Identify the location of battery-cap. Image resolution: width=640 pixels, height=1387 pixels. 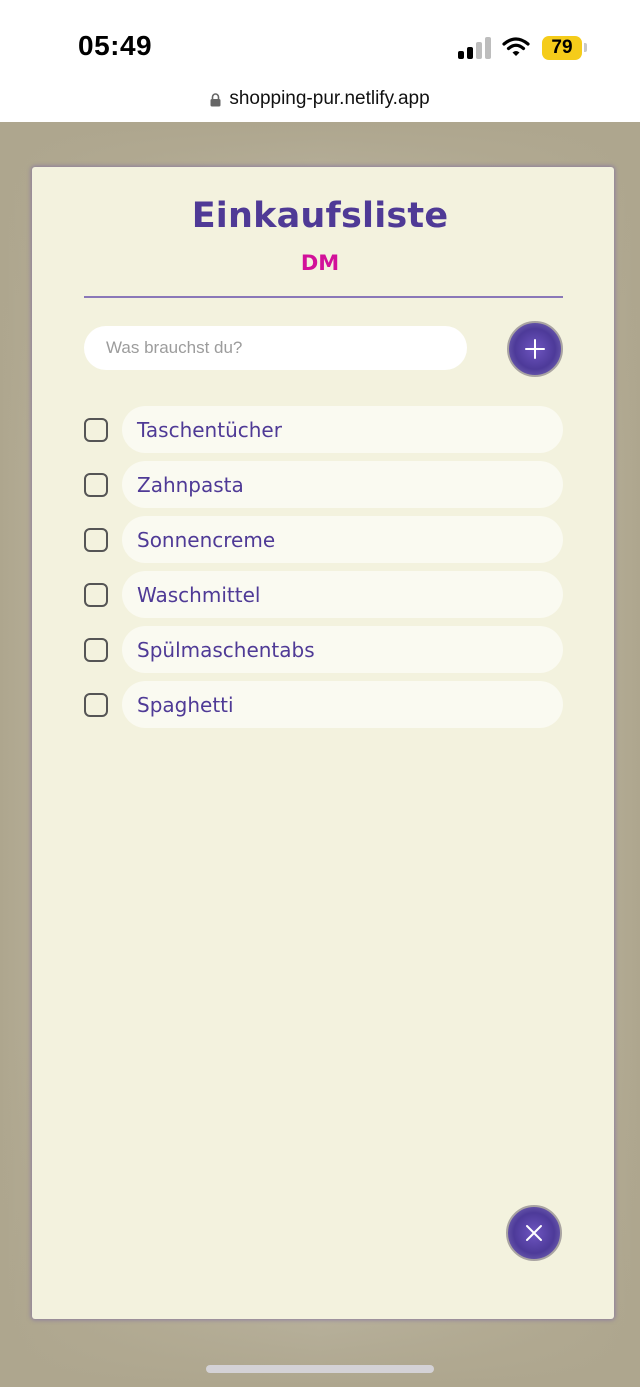
(585, 47).